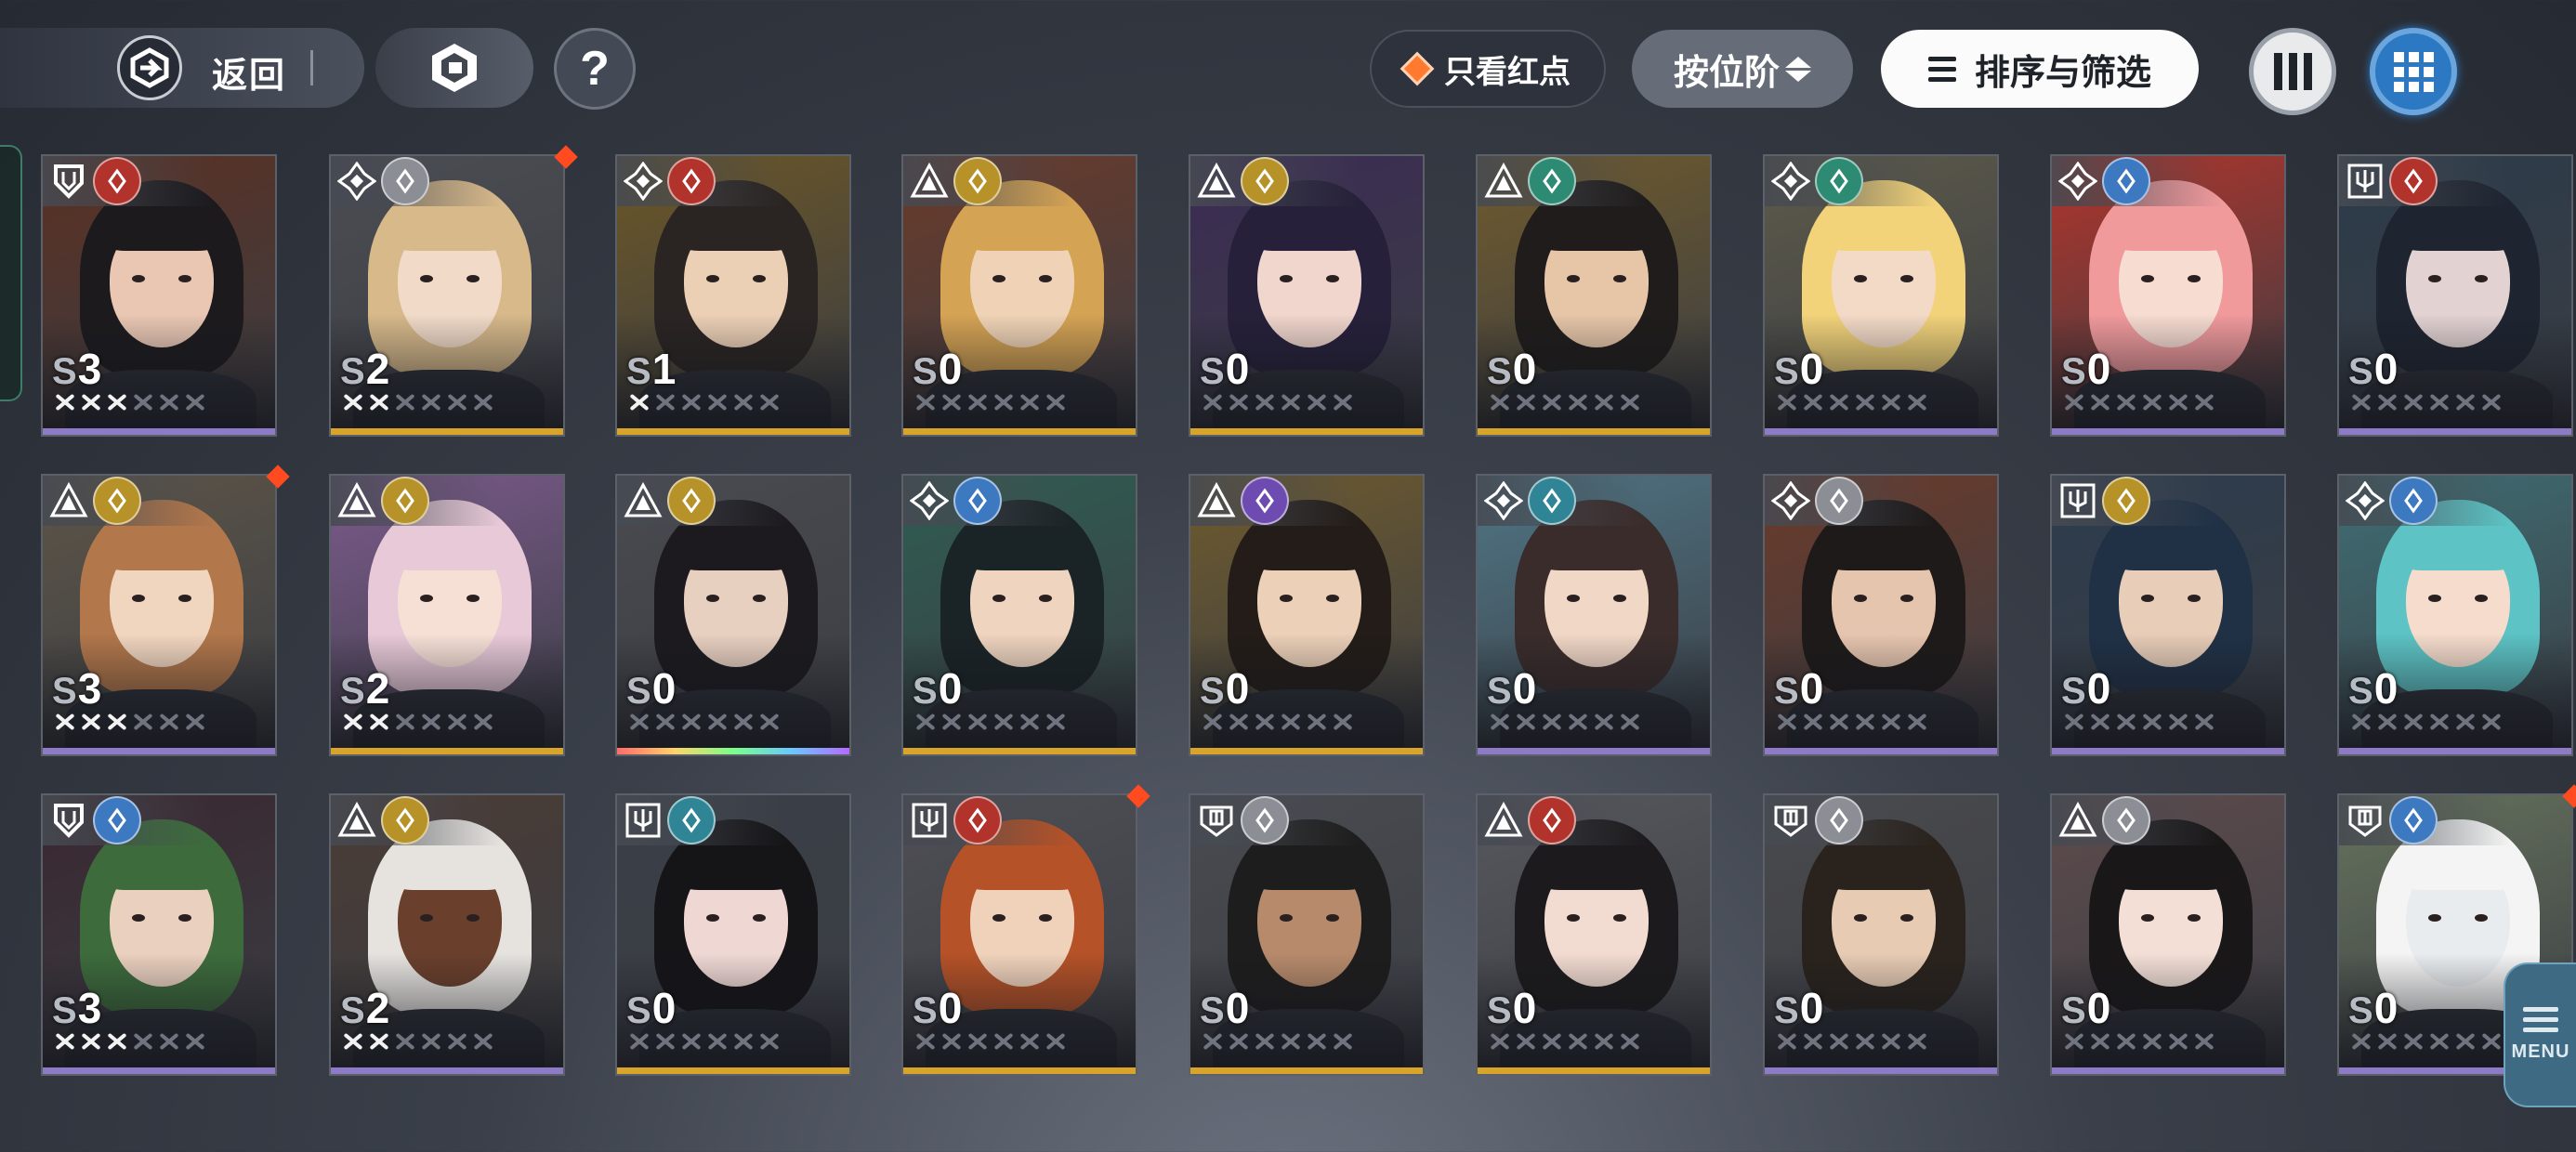 Image resolution: width=2576 pixels, height=1152 pixels. I want to click on columns-icon, so click(2292, 71).